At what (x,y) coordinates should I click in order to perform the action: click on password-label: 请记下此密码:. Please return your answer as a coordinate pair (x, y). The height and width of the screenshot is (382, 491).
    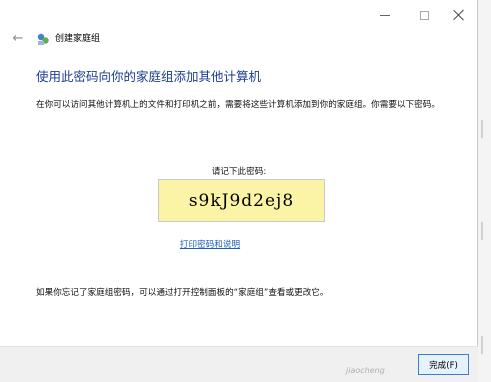
    Looking at the image, I should click on (239, 172).